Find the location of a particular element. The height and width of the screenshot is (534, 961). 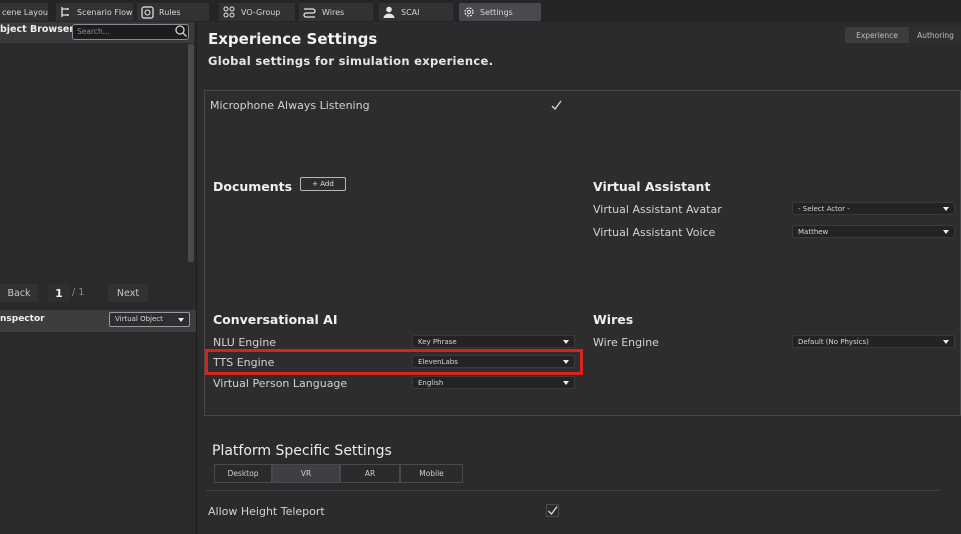

platform-settings-title: Platform Specific Settings is located at coordinates (302, 451).